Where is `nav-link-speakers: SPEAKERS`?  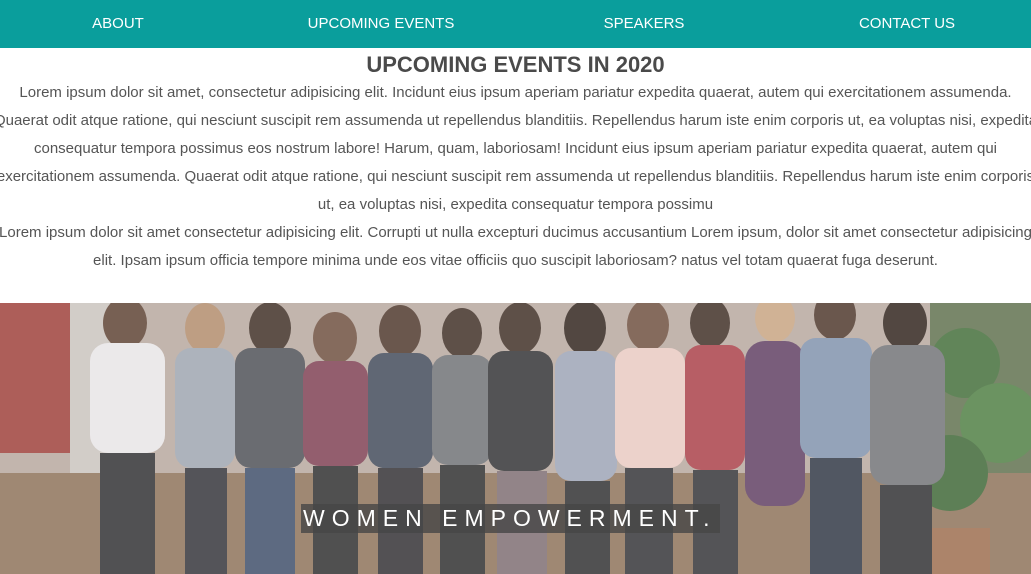
nav-link-speakers: SPEAKERS is located at coordinates (644, 24).